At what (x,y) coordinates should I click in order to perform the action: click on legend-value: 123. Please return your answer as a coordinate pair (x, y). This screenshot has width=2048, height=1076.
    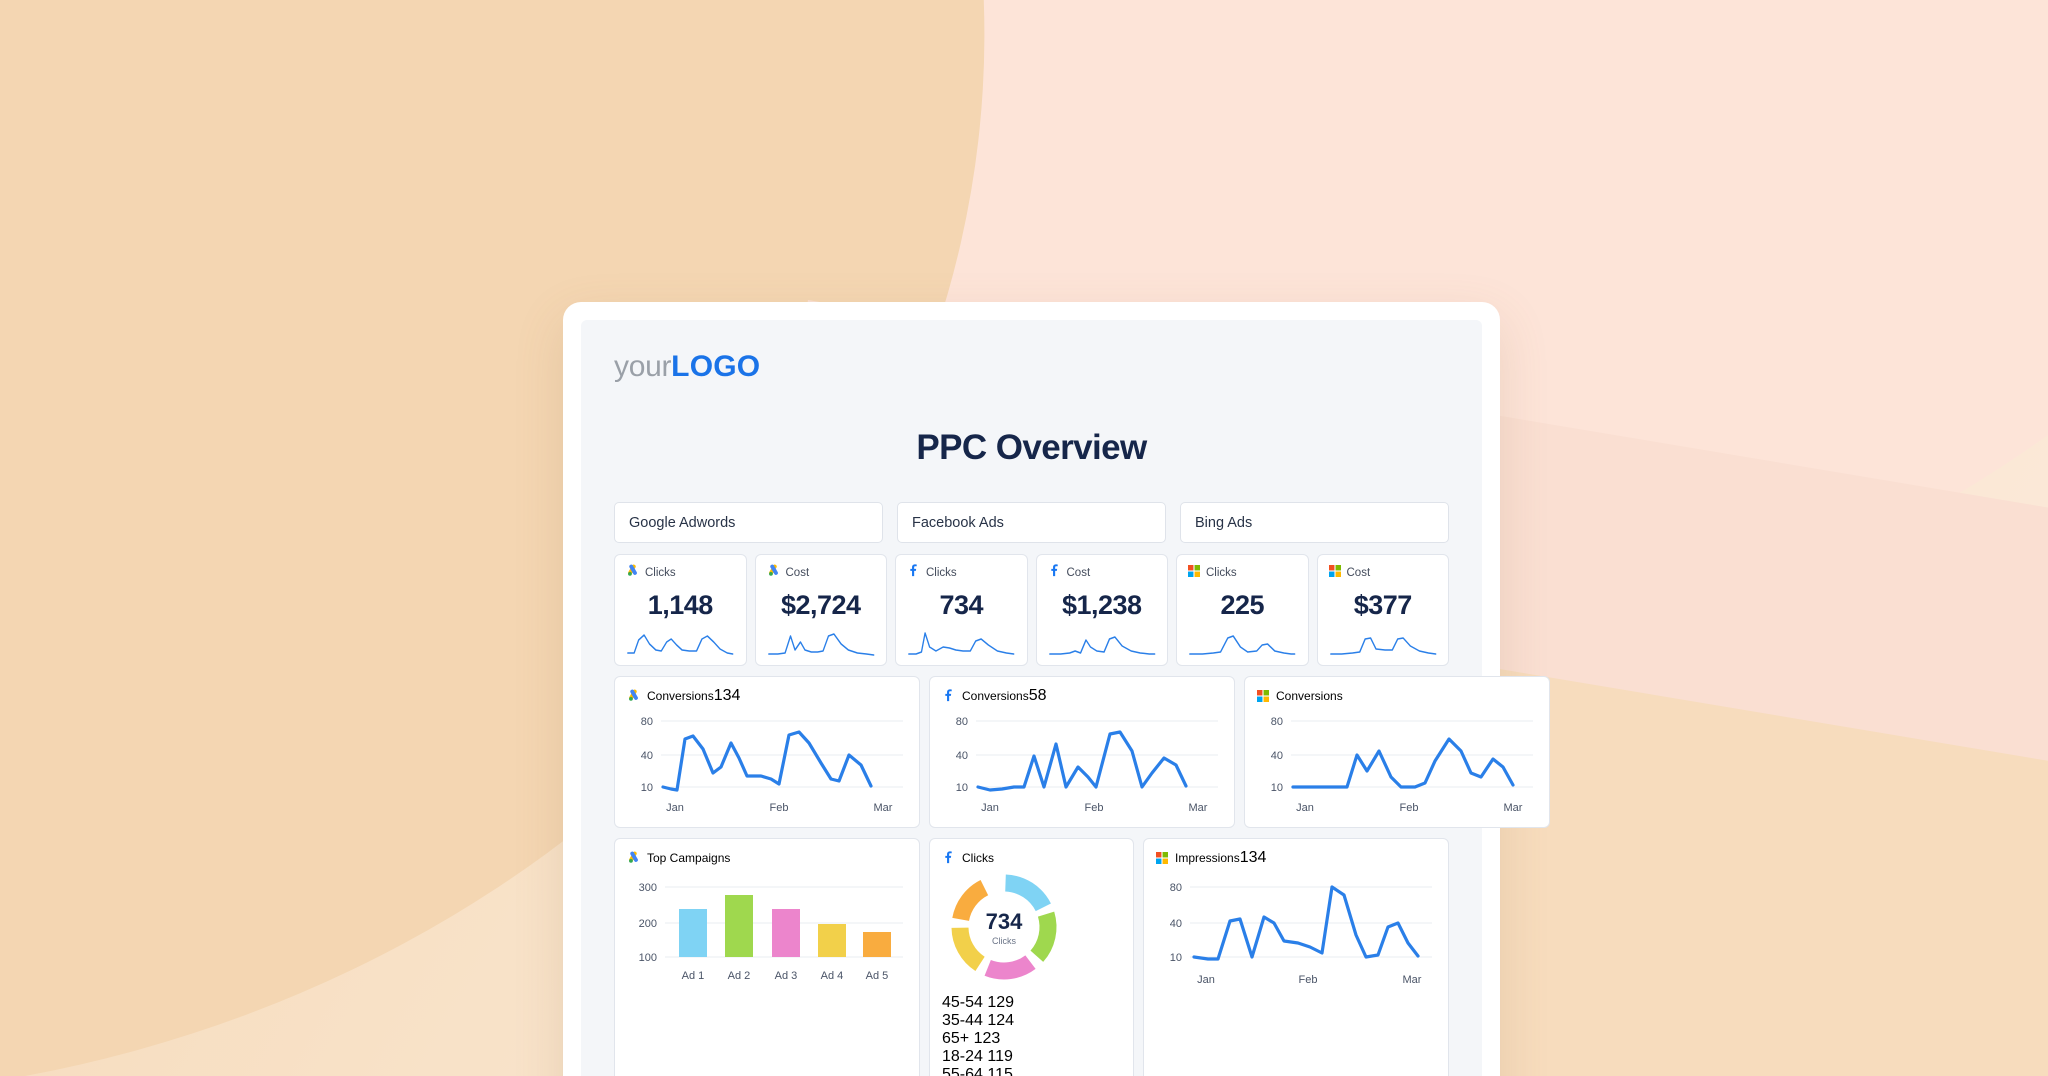
    Looking at the image, I should click on (987, 1038).